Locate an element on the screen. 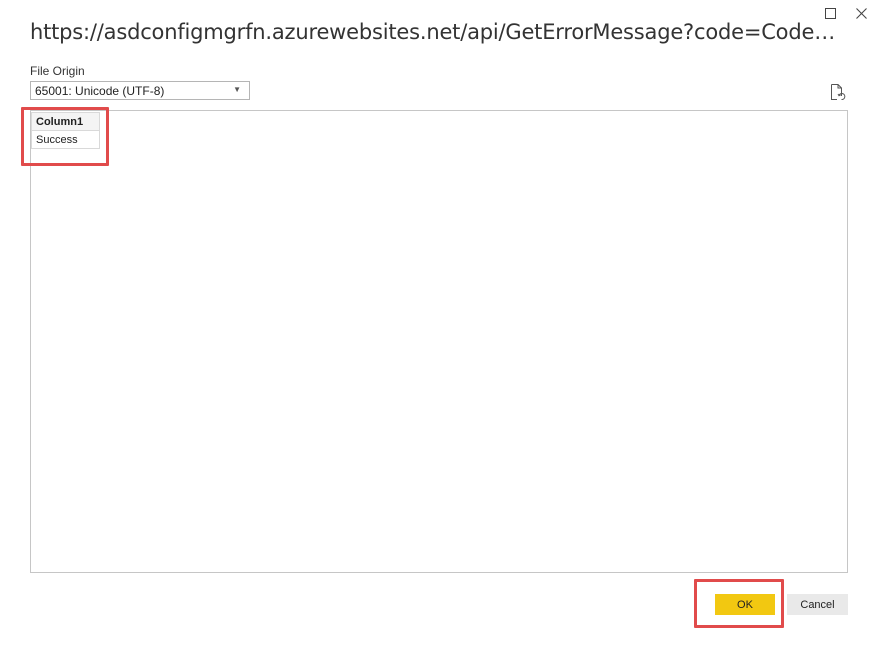 Image resolution: width=878 pixels, height=645 pixels. maximize-icon is located at coordinates (830, 13).